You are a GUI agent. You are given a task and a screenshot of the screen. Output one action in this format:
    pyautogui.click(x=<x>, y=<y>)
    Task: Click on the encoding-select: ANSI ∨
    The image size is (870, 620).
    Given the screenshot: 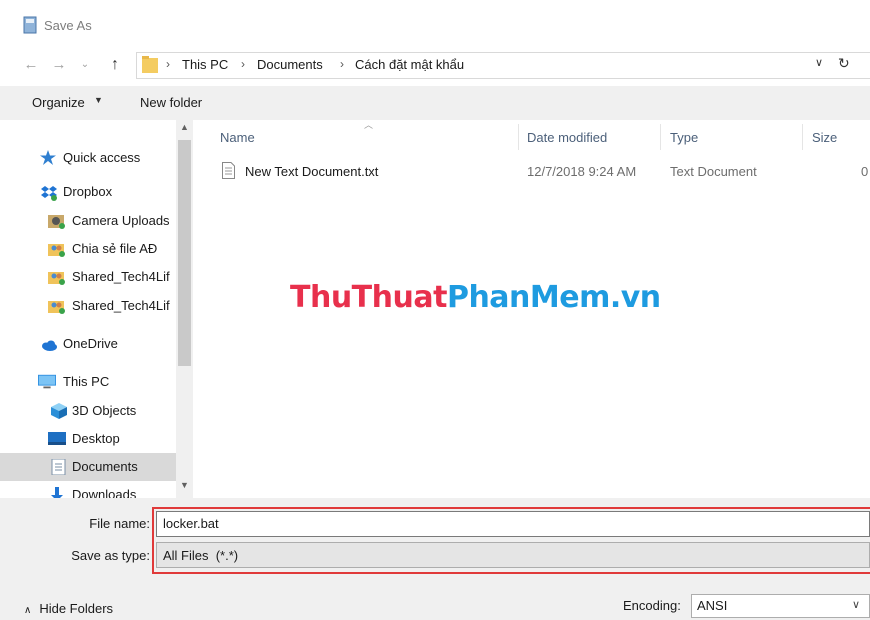 What is the action you would take?
    pyautogui.click(x=780, y=606)
    